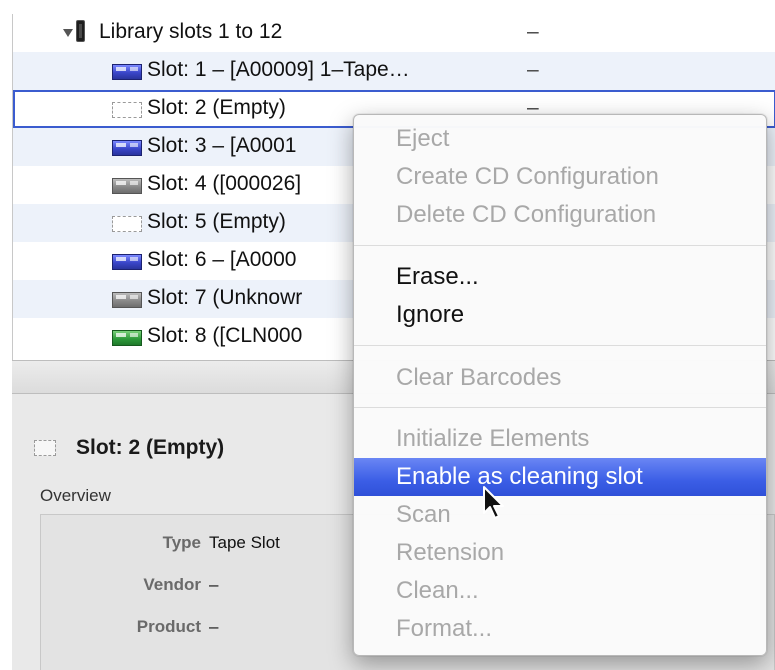 The width and height of the screenshot is (775, 670). I want to click on detail-title: Slot: 2 (Empty), so click(150, 447).